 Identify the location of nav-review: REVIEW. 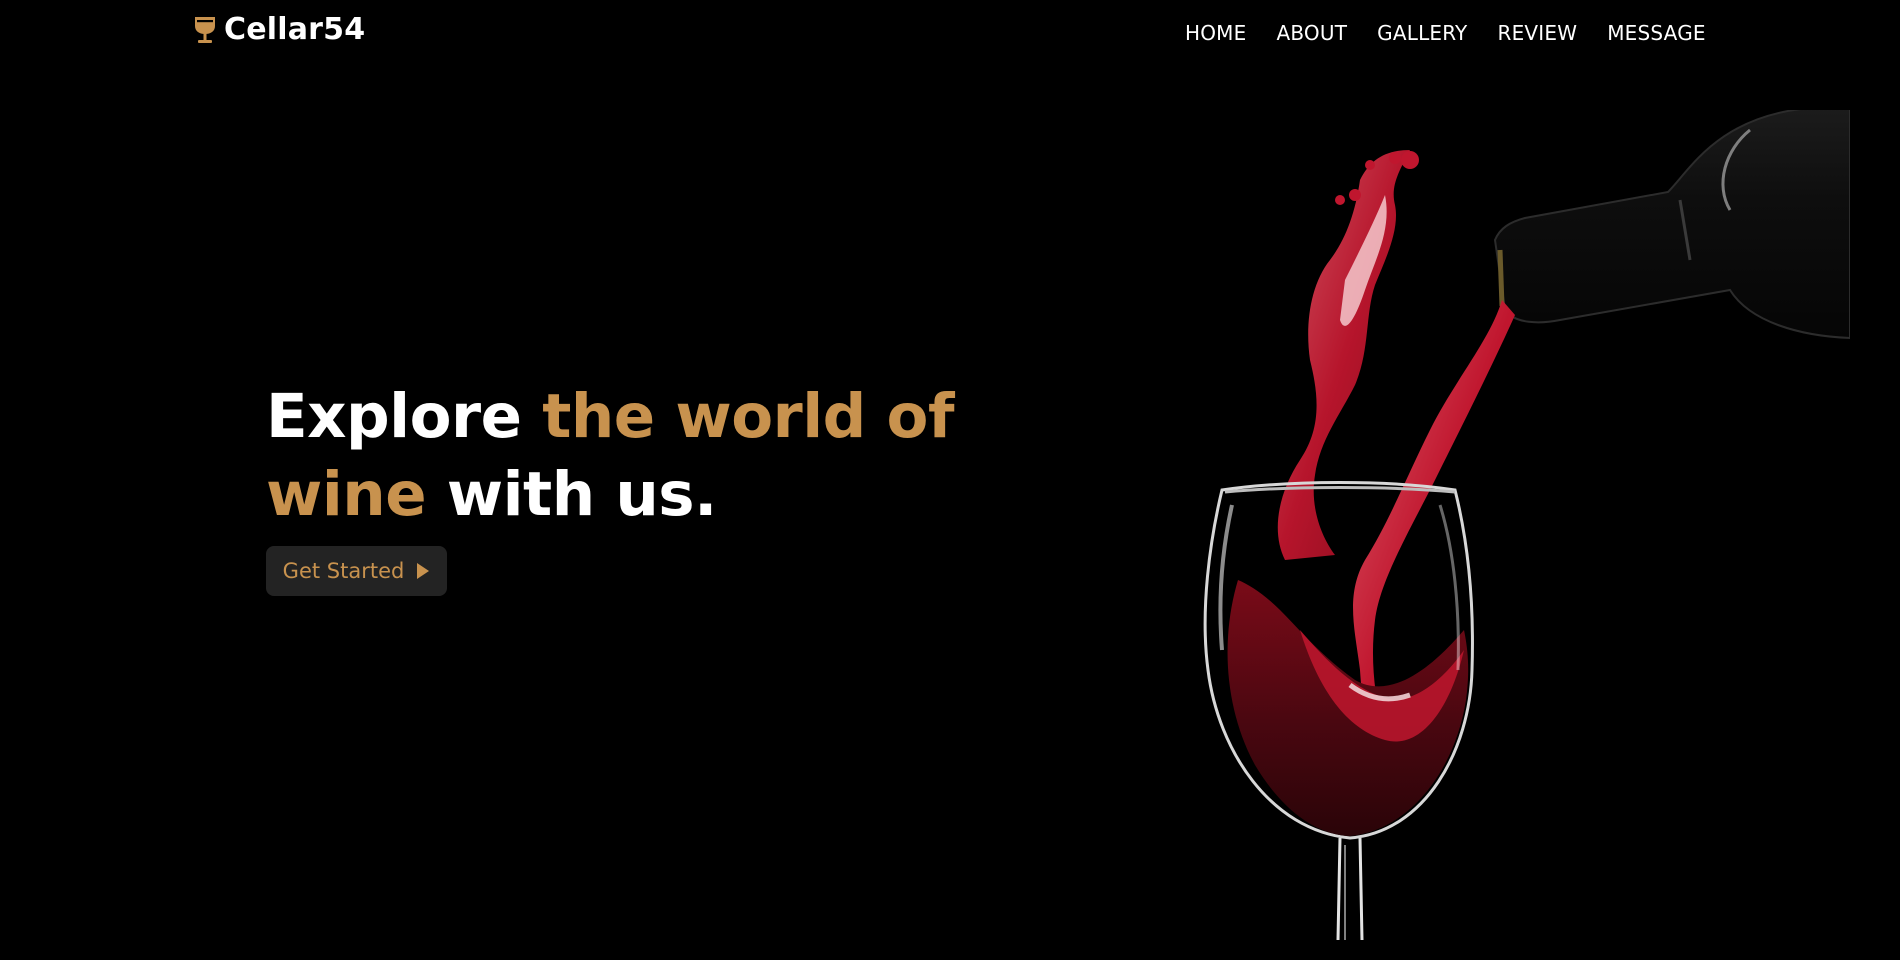
(1537, 33).